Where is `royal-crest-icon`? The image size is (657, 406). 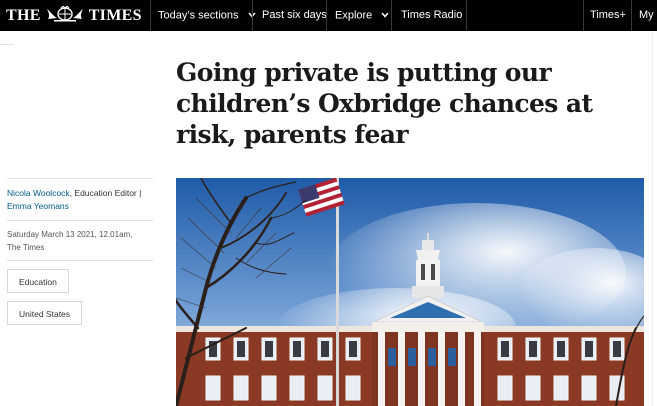
royal-crest-icon is located at coordinates (65, 15).